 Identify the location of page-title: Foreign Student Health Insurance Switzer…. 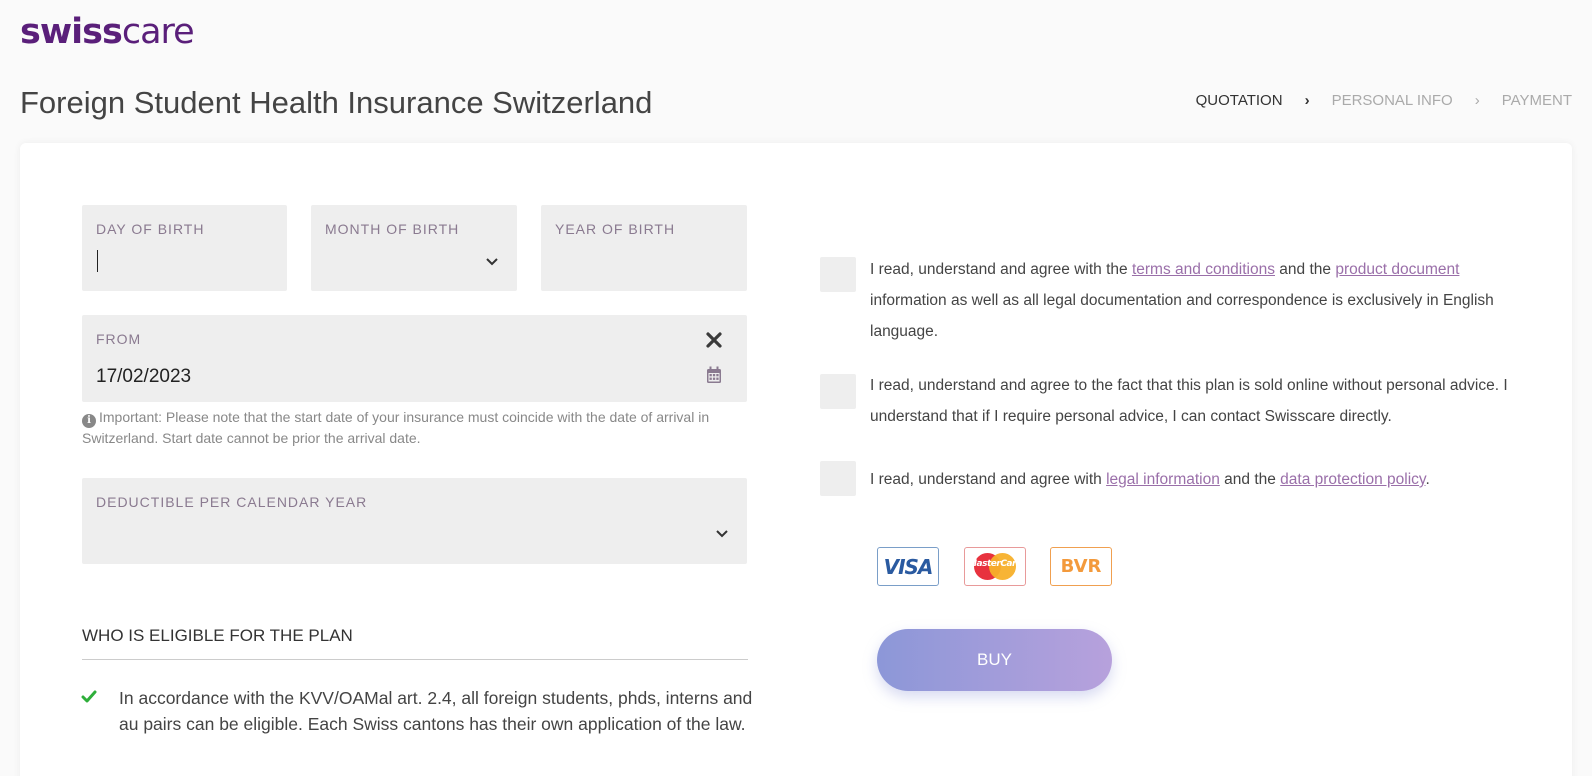
(336, 102).